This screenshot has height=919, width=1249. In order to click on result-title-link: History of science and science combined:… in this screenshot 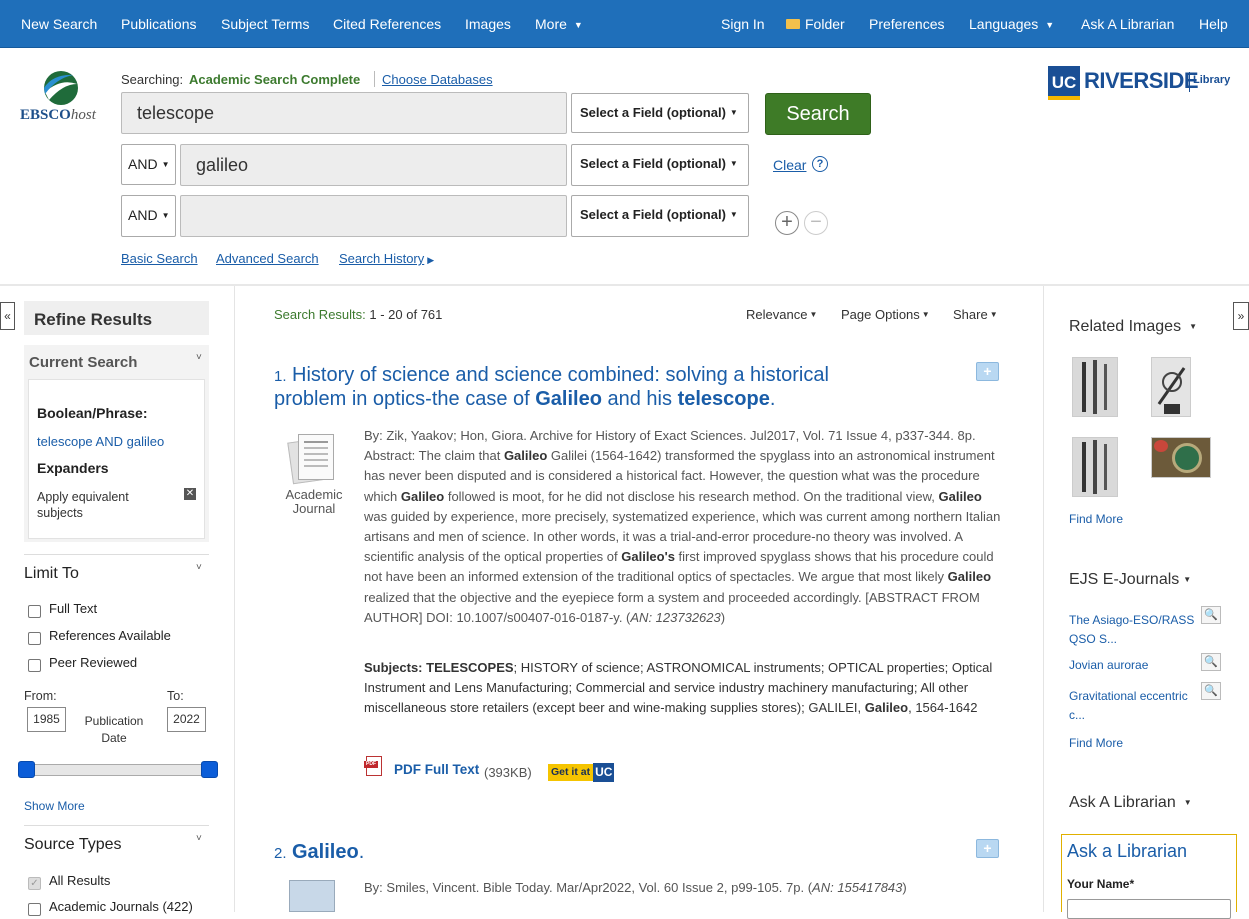, I will do `click(574, 387)`.